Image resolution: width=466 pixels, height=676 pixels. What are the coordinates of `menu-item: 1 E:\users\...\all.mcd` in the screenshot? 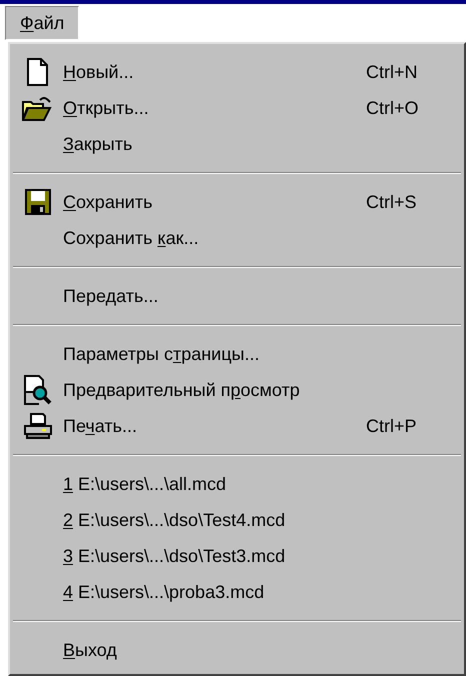 It's located at (237, 484).